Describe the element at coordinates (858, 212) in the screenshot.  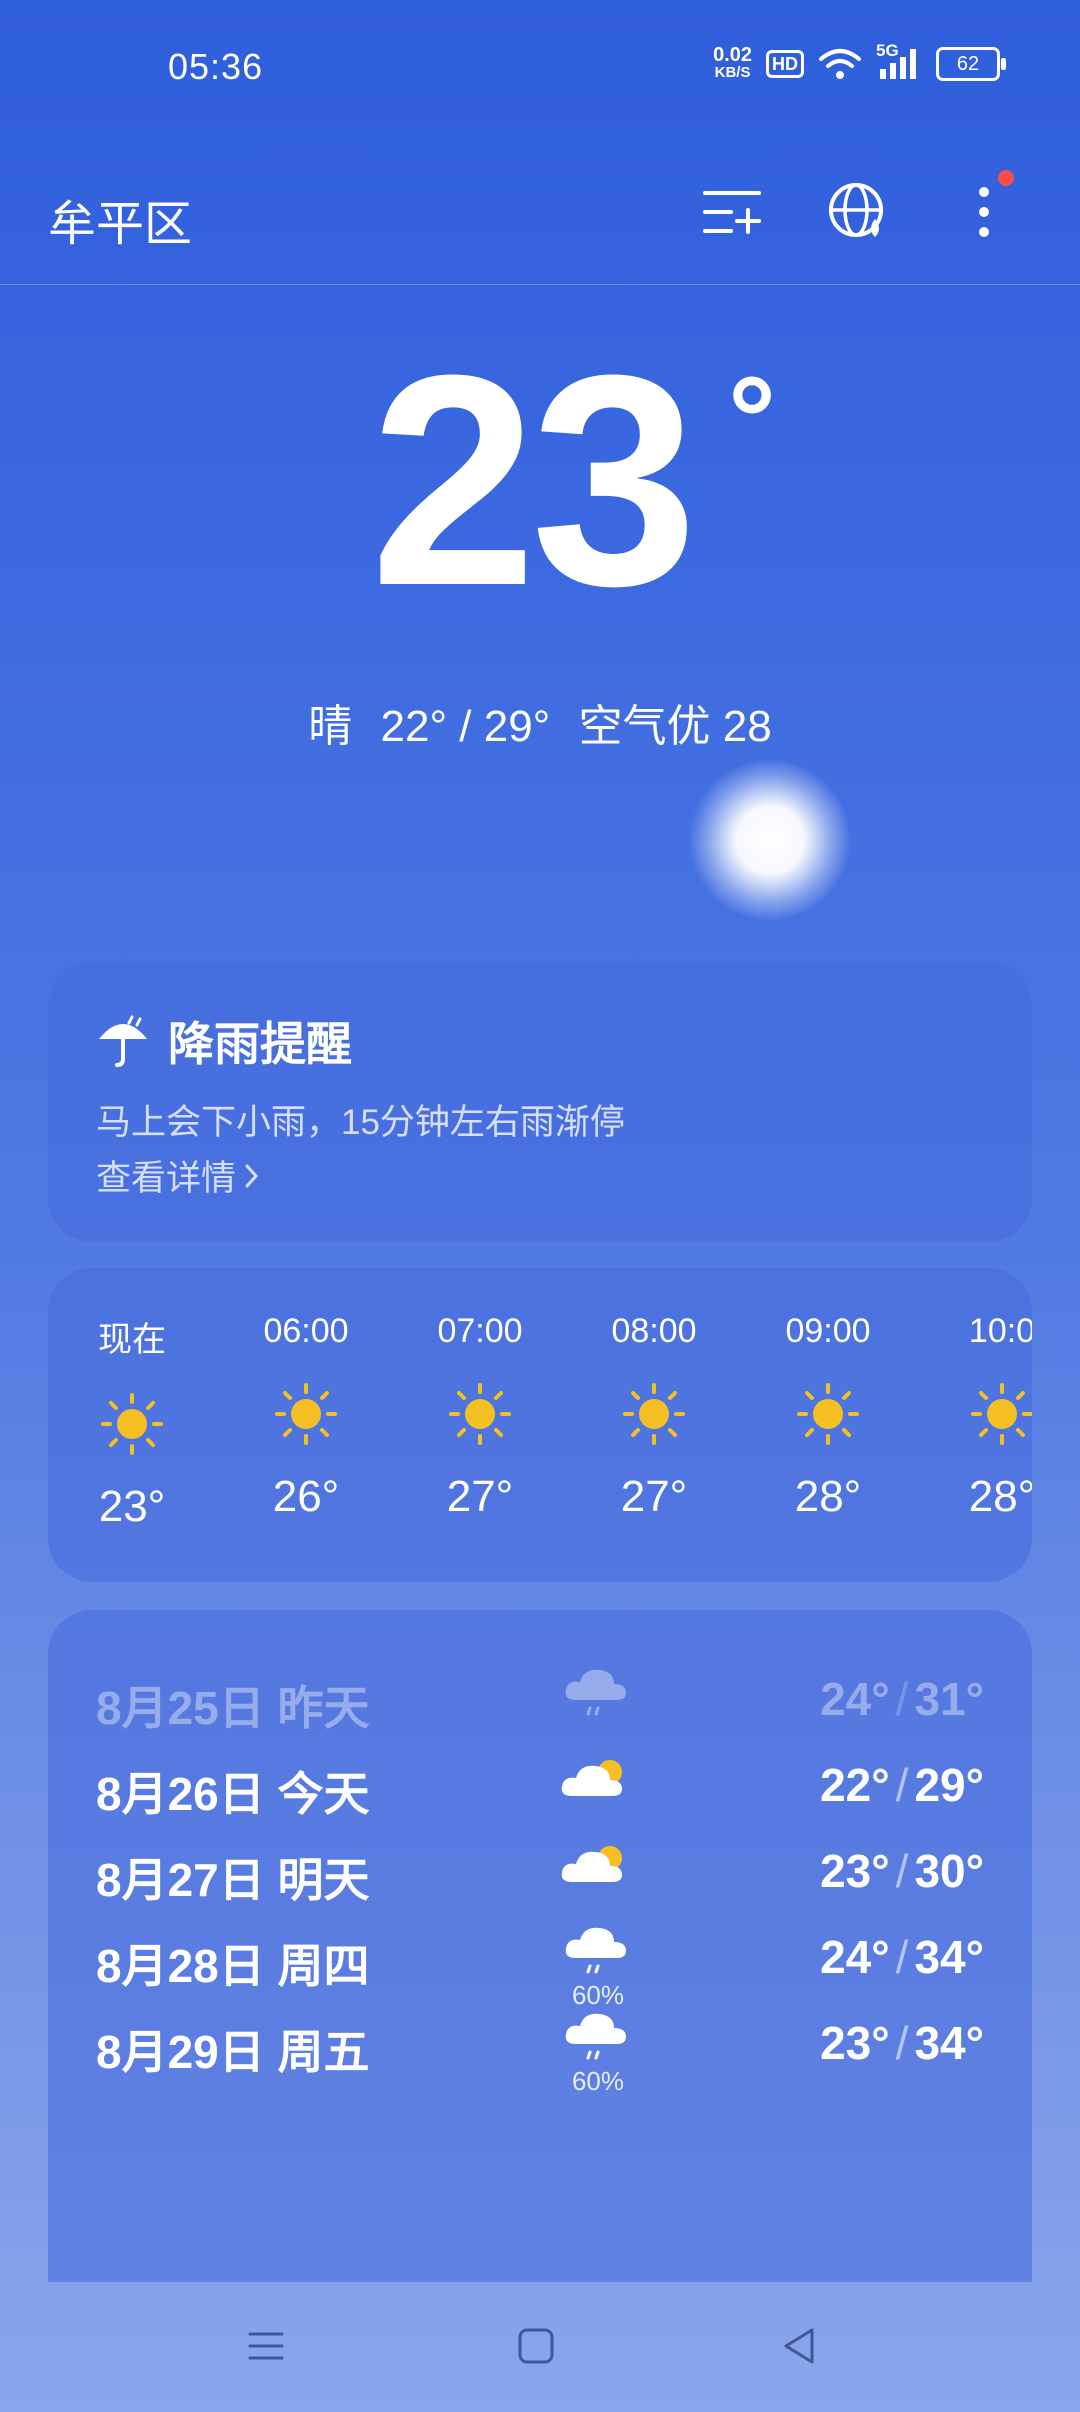
I see `globe-icon` at that location.